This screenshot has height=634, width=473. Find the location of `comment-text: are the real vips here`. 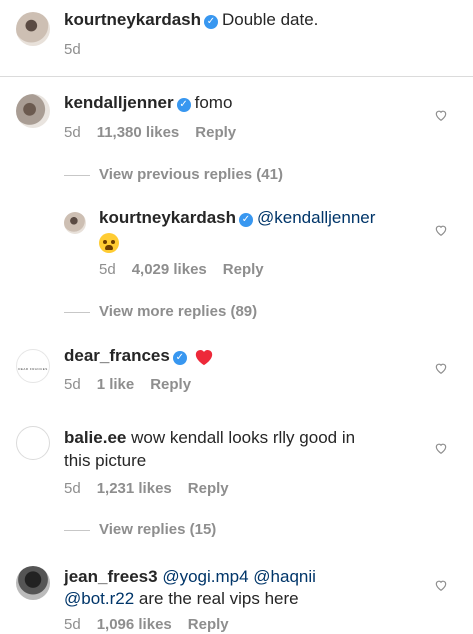

comment-text: are the real vips here is located at coordinates (218, 598).